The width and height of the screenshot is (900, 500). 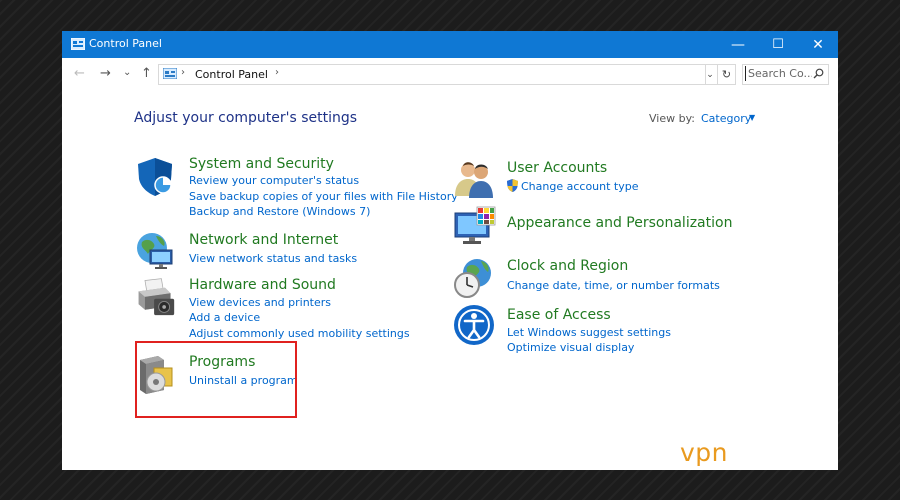 I want to click on link-date-time-formats: Change date, time, or number formats, so click(x=613, y=285).